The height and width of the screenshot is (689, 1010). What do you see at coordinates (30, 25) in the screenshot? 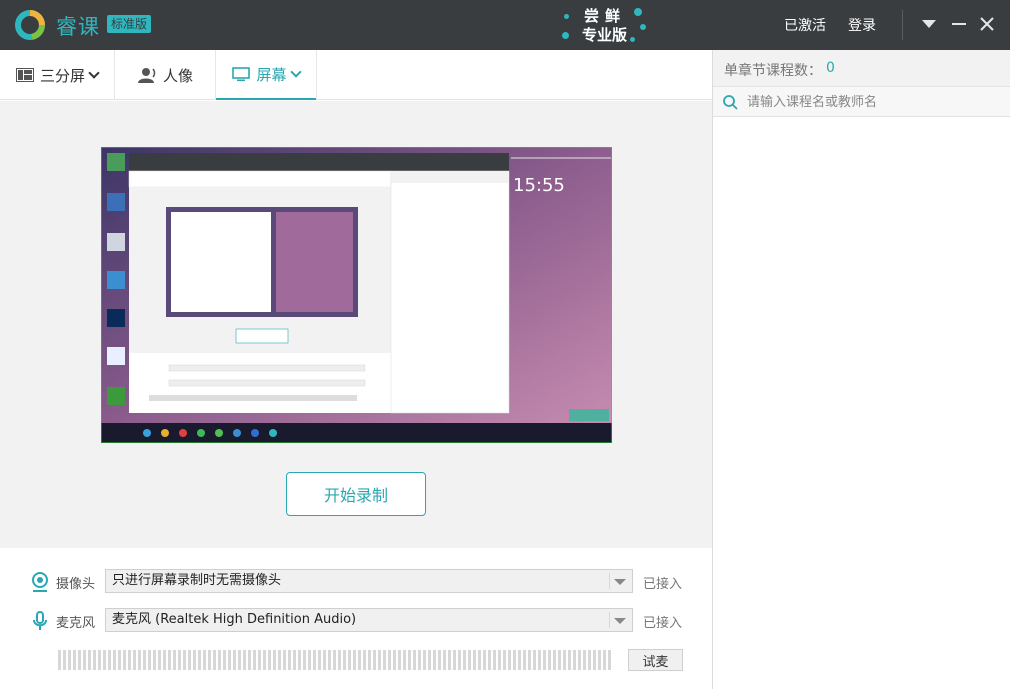
I see `app-logo-icon` at bounding box center [30, 25].